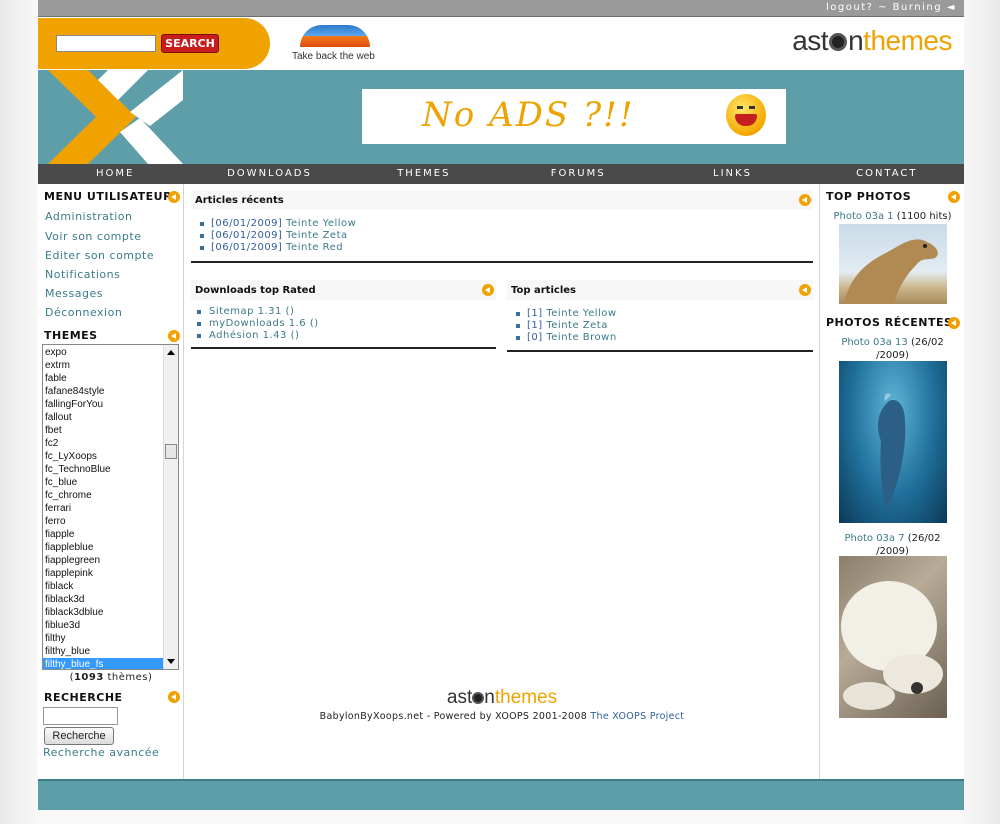 The height and width of the screenshot is (824, 1000). I want to click on list-item: [06/01/2009] Teinte Yellow, so click(502, 224).